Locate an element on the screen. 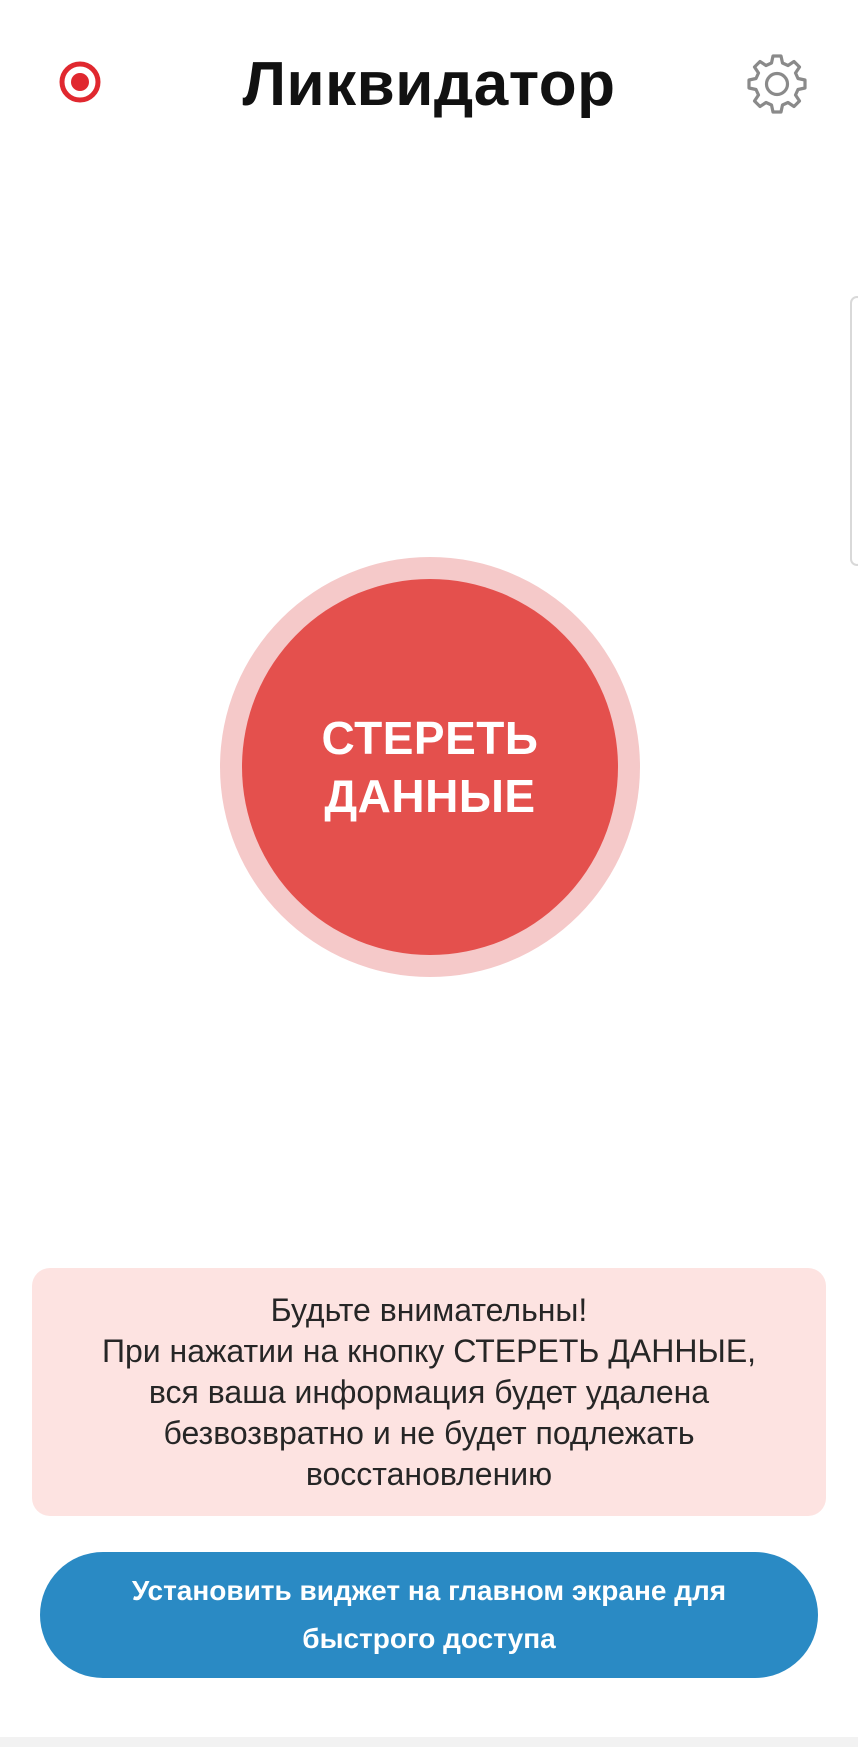 Image resolution: width=858 pixels, height=1747 pixels. record-icon is located at coordinates (80, 82).